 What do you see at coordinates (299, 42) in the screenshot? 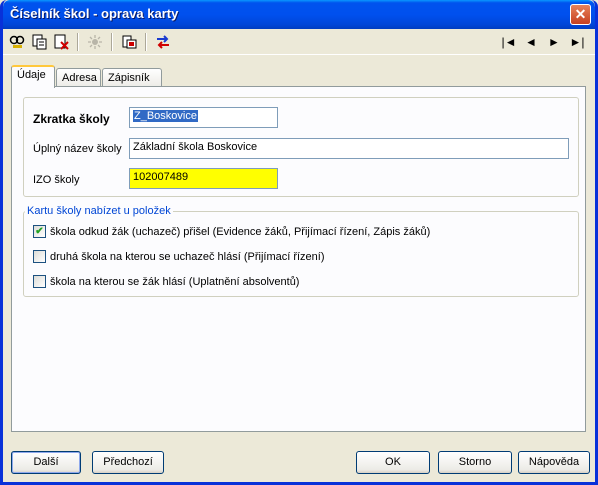
I see `toolbar: |◄ ◄ ► ►|` at bounding box center [299, 42].